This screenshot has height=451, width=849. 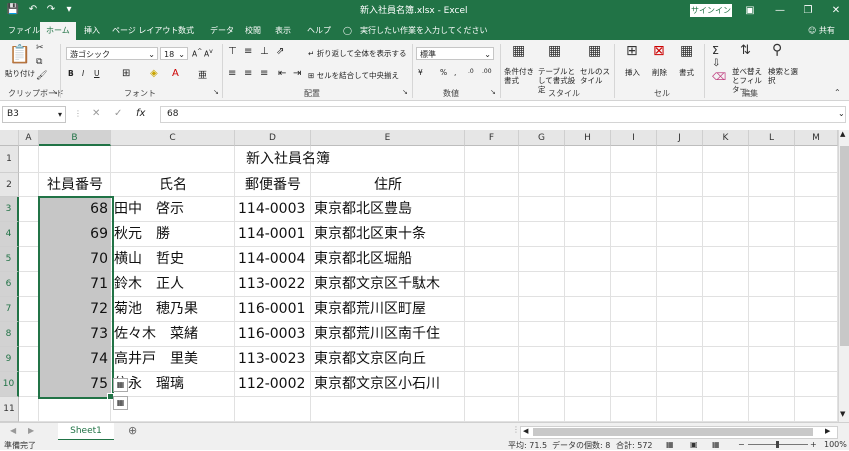 I want to click on conditional-format-button: 条件付き書式, so click(x=521, y=76).